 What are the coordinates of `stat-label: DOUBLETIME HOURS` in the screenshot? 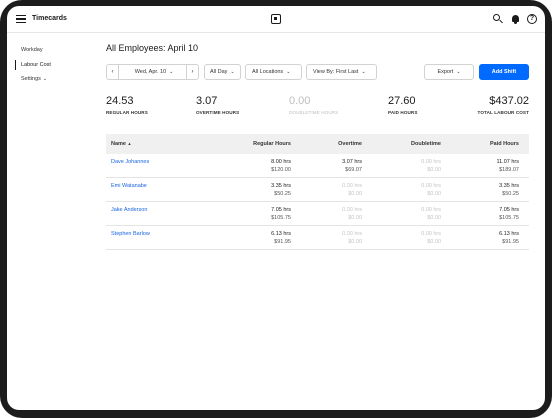 It's located at (314, 112).